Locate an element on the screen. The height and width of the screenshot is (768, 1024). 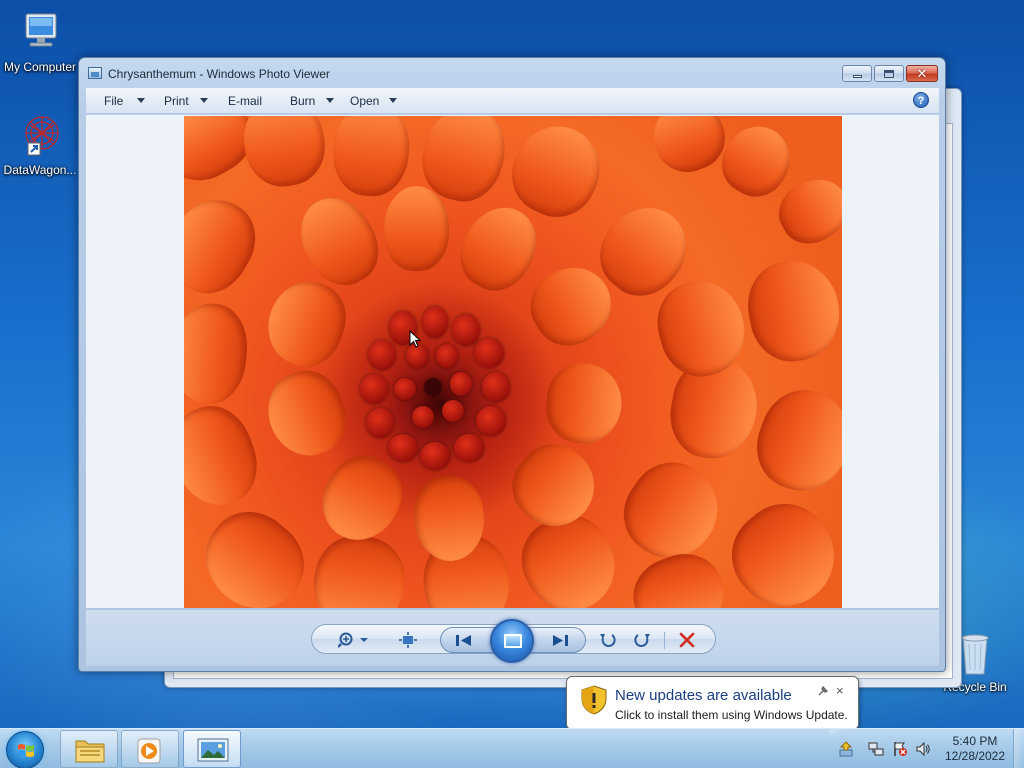
volume-icon is located at coordinates (923, 749).